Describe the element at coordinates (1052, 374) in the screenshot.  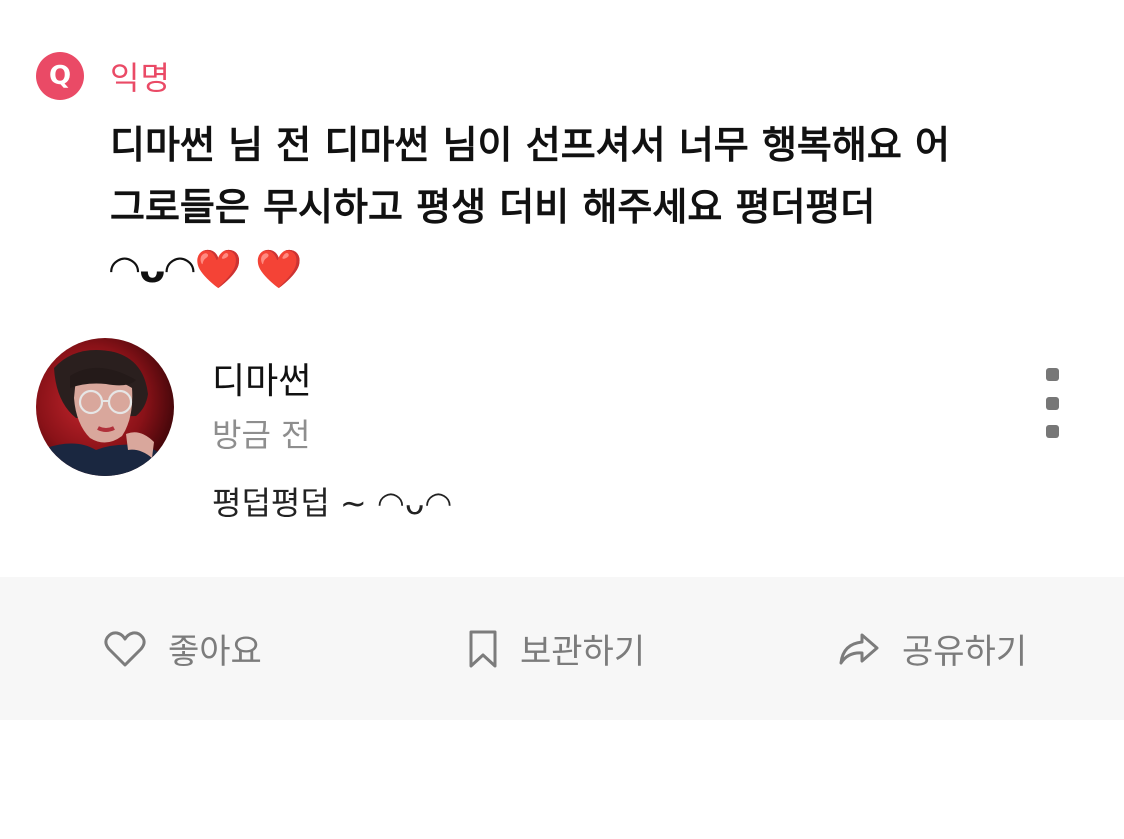
I see `more-vertical-icon` at that location.